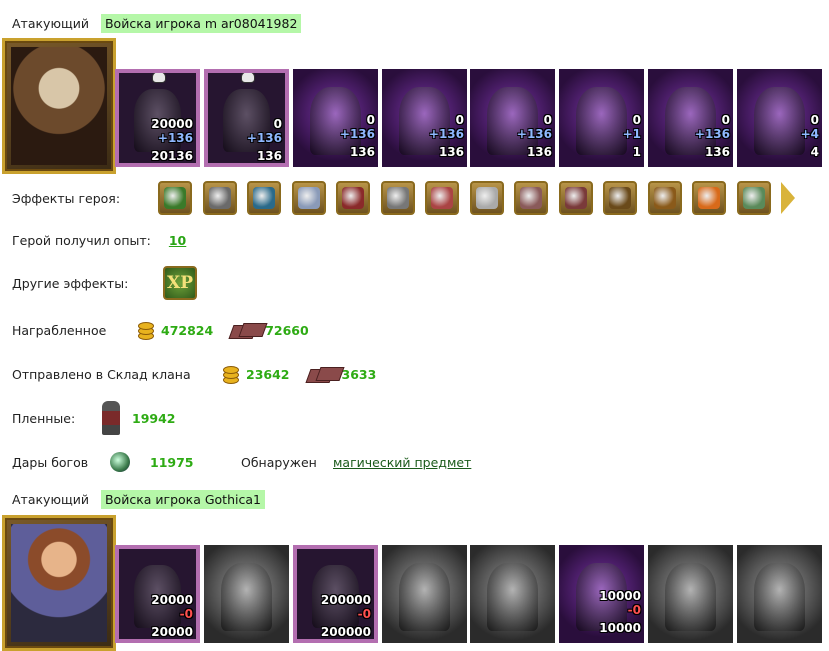 This screenshot has height=651, width=829. Describe the element at coordinates (809, 134) in the screenshot. I see `unit-count-n2: +4` at that location.